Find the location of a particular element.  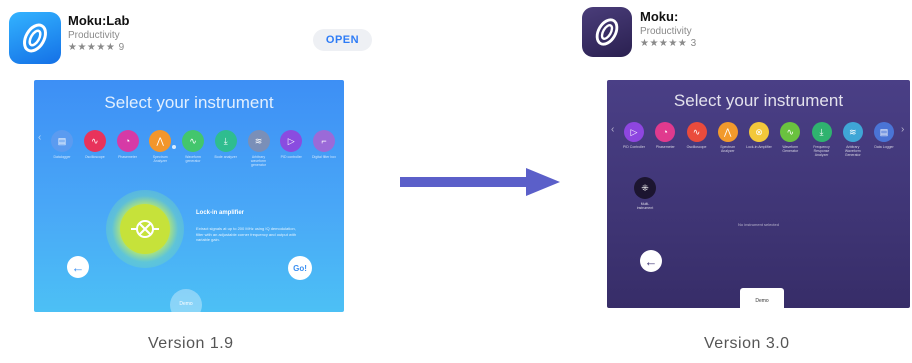

instrument-item: ⊗ Lock-in Amplifier is located at coordinates (759, 135).